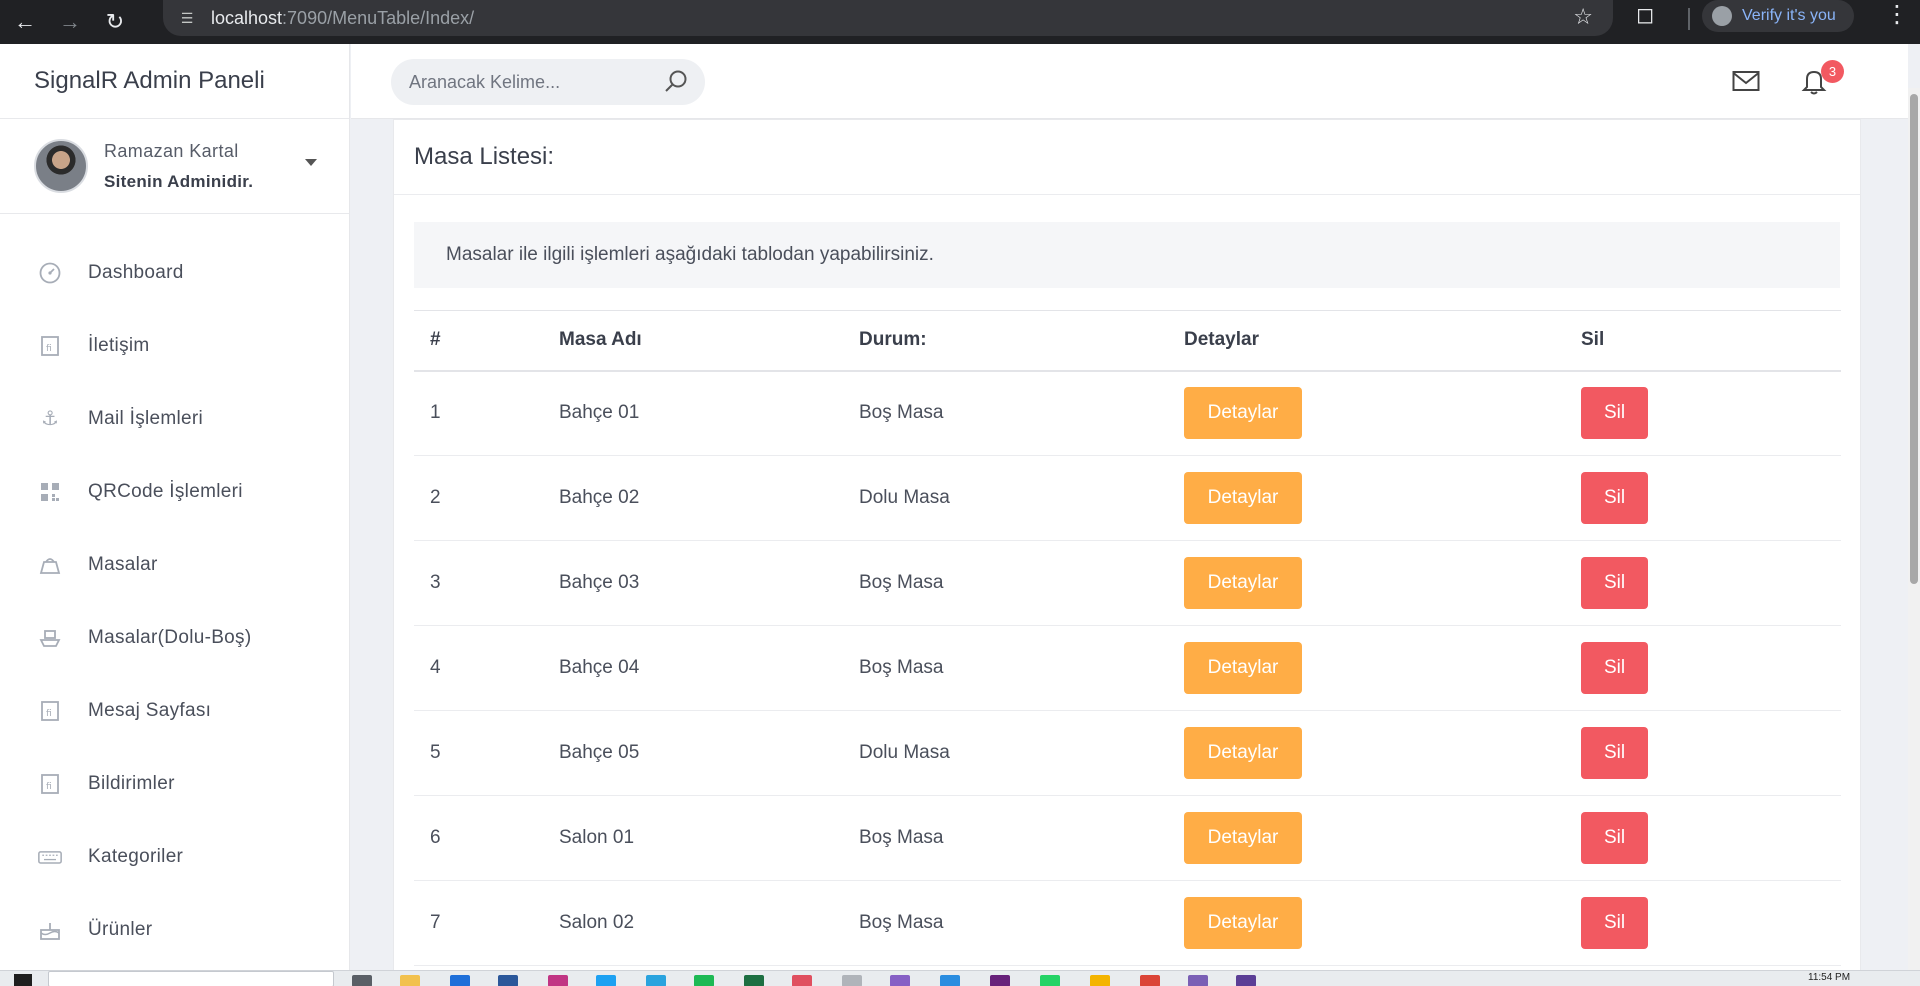 The width and height of the screenshot is (1920, 986). Describe the element at coordinates (174, 345) in the screenshot. I see `sidebar-item-iletisim: fi İletişim` at that location.